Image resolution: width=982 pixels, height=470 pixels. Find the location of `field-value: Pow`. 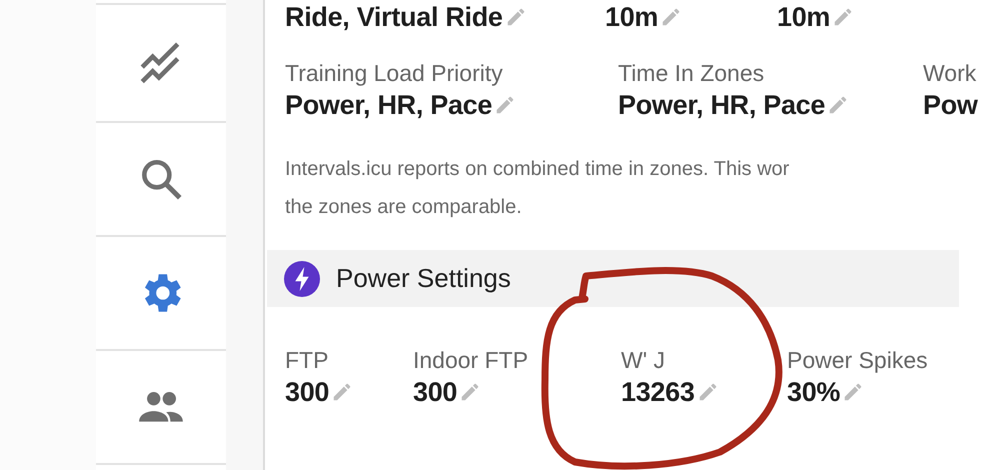

field-value: Pow is located at coordinates (950, 105).